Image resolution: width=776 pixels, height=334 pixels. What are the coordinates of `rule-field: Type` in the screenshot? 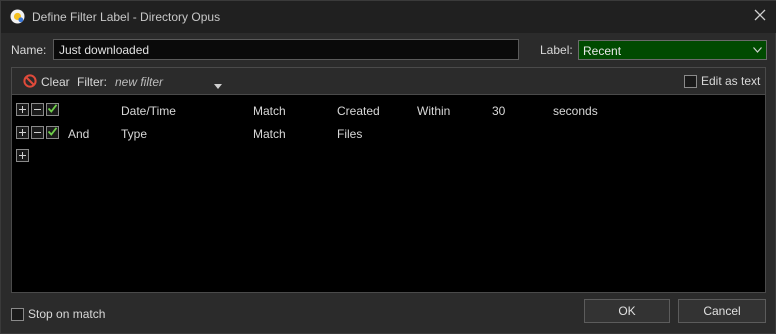 It's located at (134, 134).